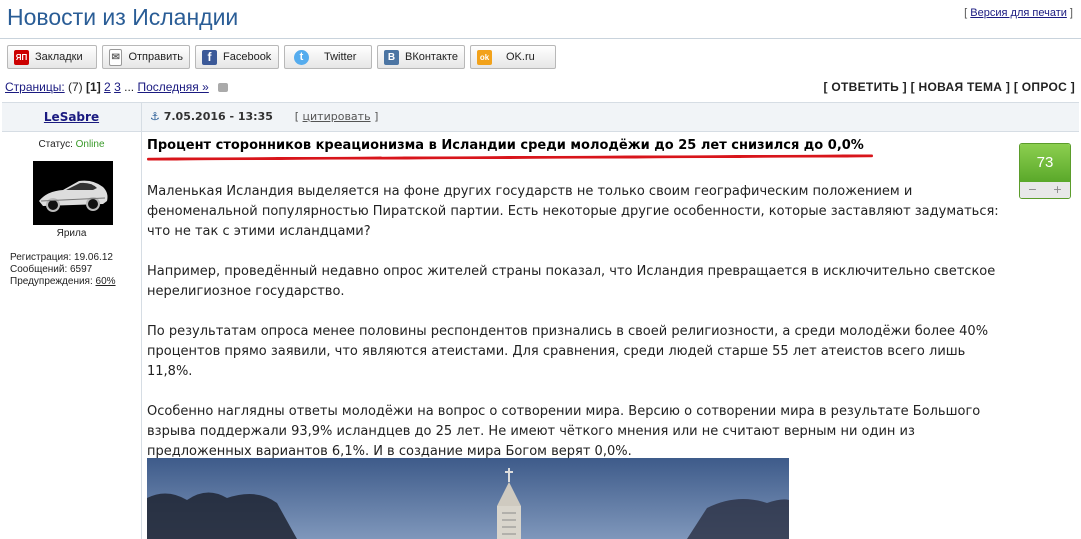  What do you see at coordinates (35, 87) in the screenshot?
I see `pages-label: Страницы:` at bounding box center [35, 87].